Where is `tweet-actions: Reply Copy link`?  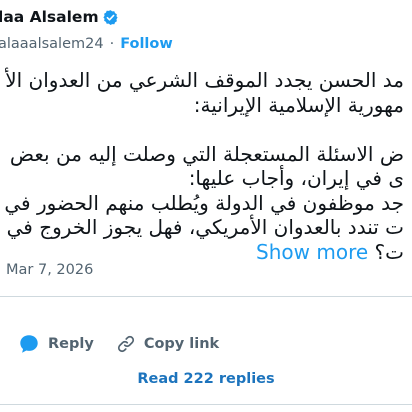
tweet-actions: Reply Copy link is located at coordinates (120, 344).